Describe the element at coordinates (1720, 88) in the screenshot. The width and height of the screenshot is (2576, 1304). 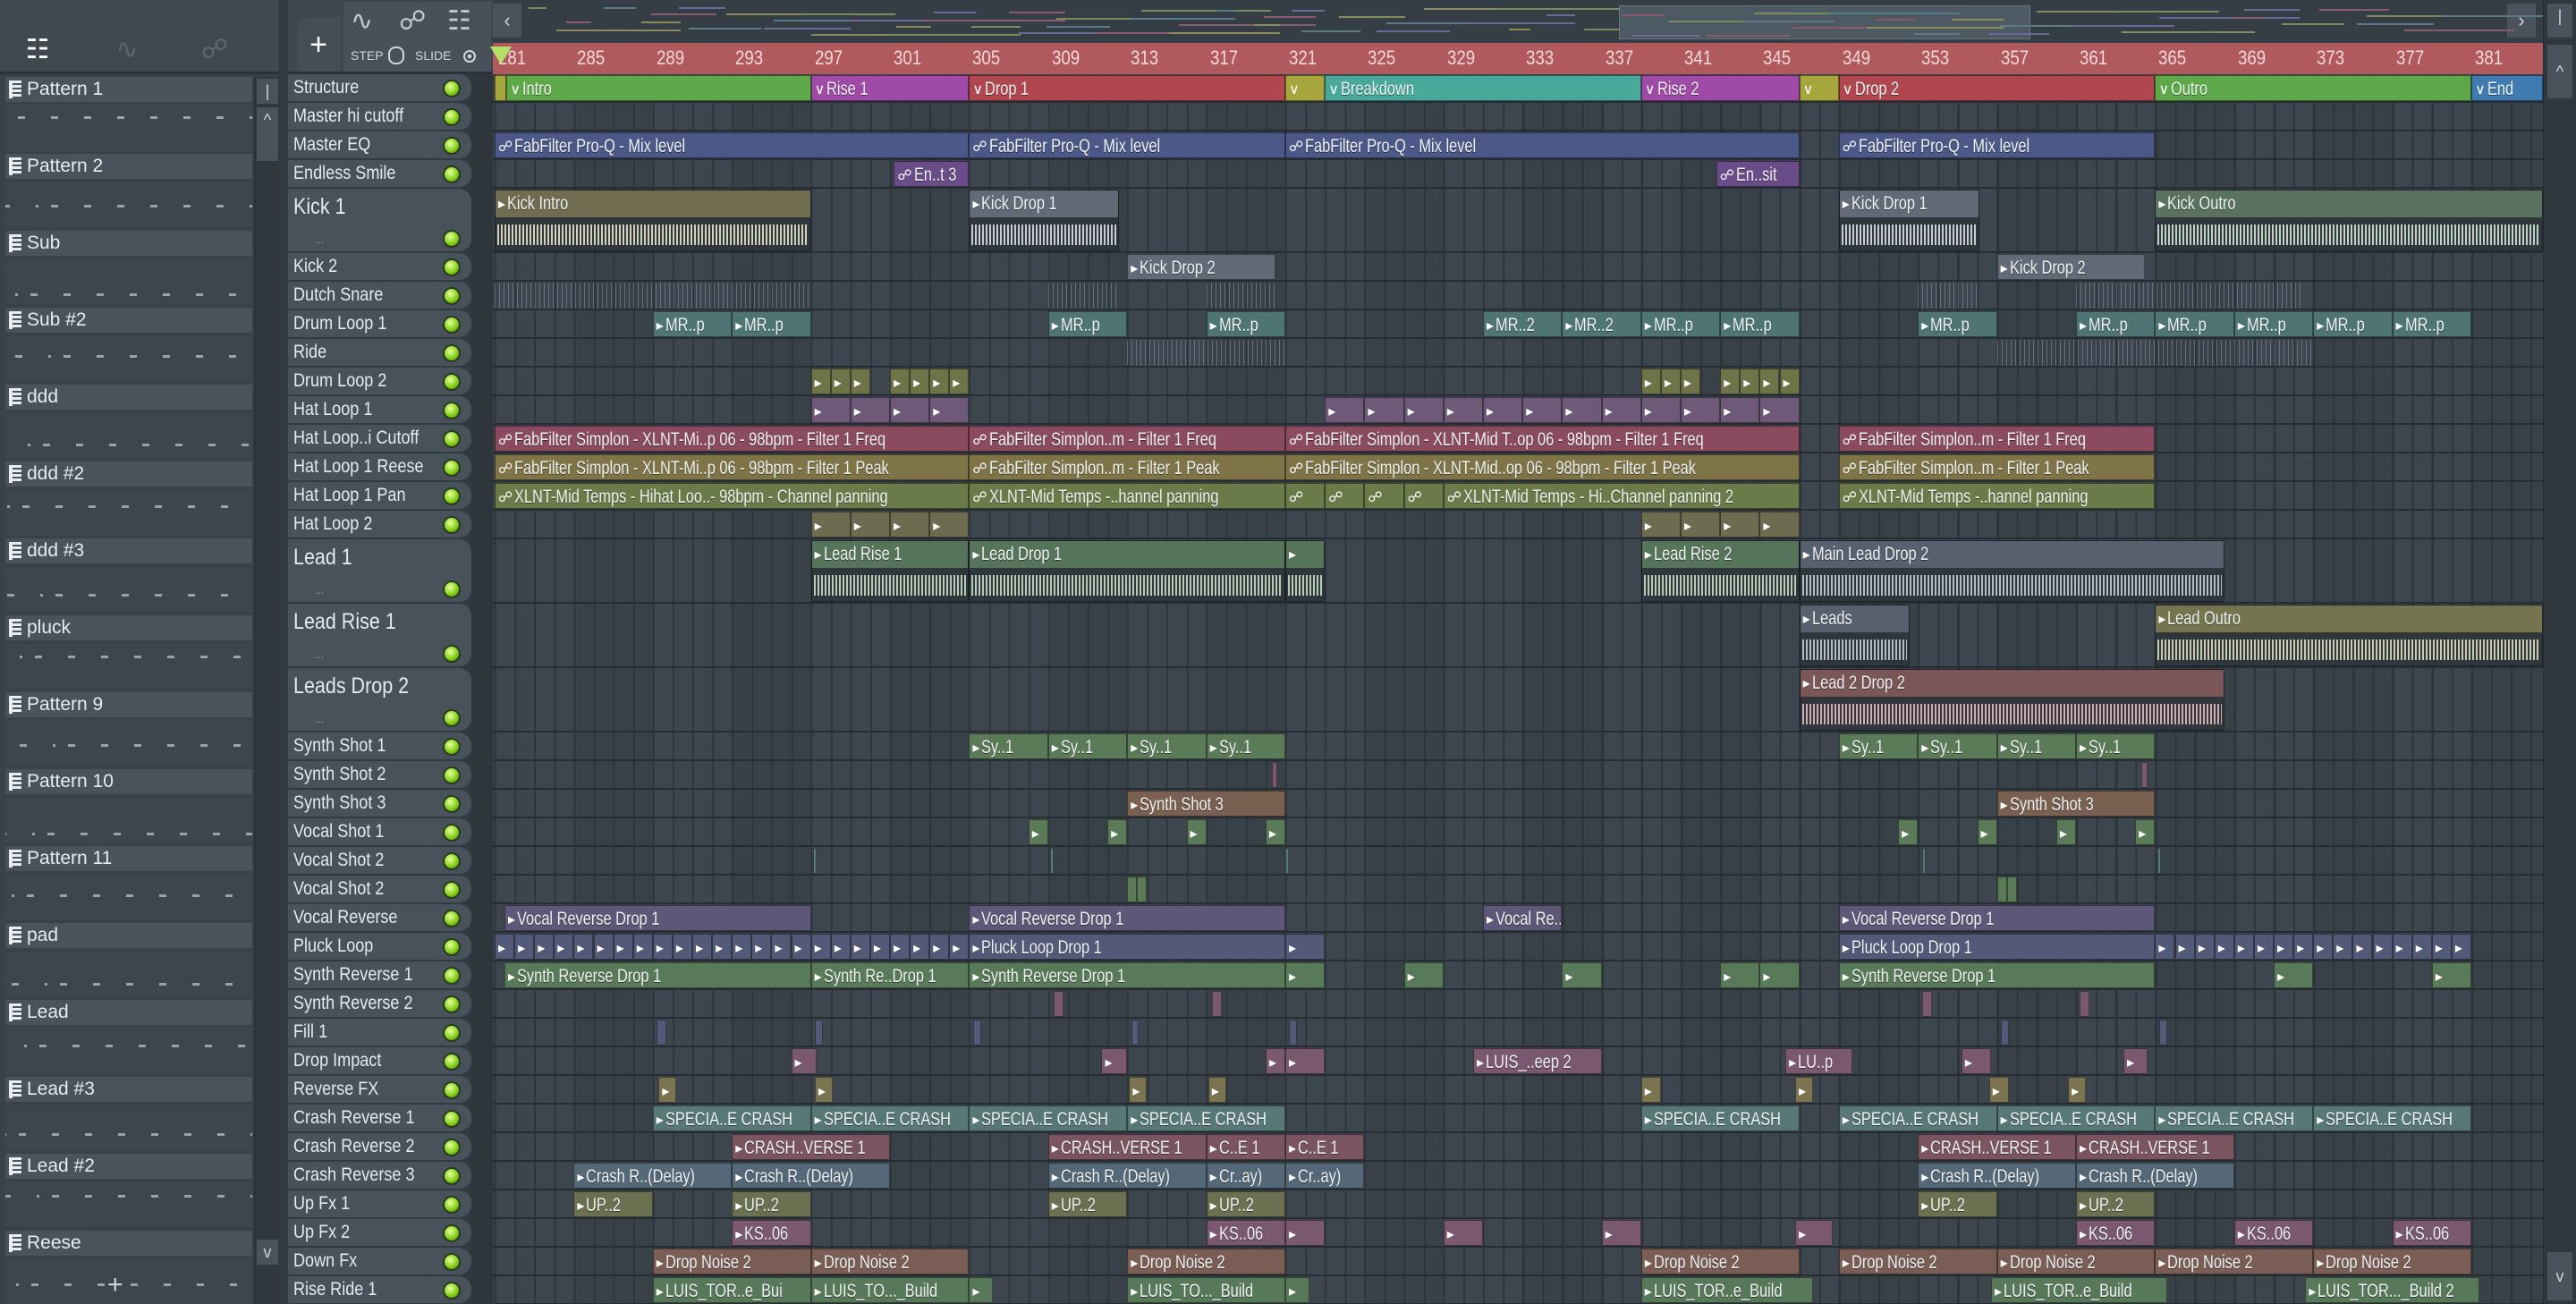
I see `marker-clip: ∨ Rise 2` at that location.